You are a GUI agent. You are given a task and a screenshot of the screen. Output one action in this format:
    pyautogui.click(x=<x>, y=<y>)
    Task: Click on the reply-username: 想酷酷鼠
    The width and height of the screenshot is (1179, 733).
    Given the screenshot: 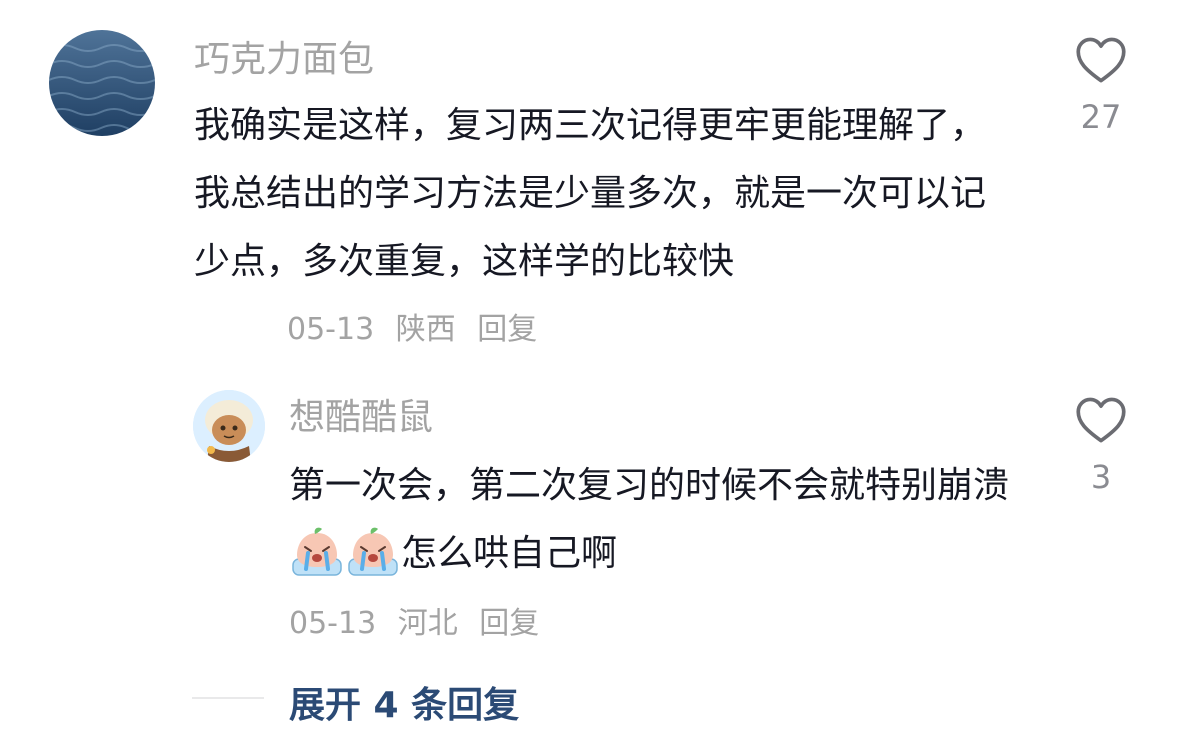 What is the action you would take?
    pyautogui.click(x=361, y=418)
    